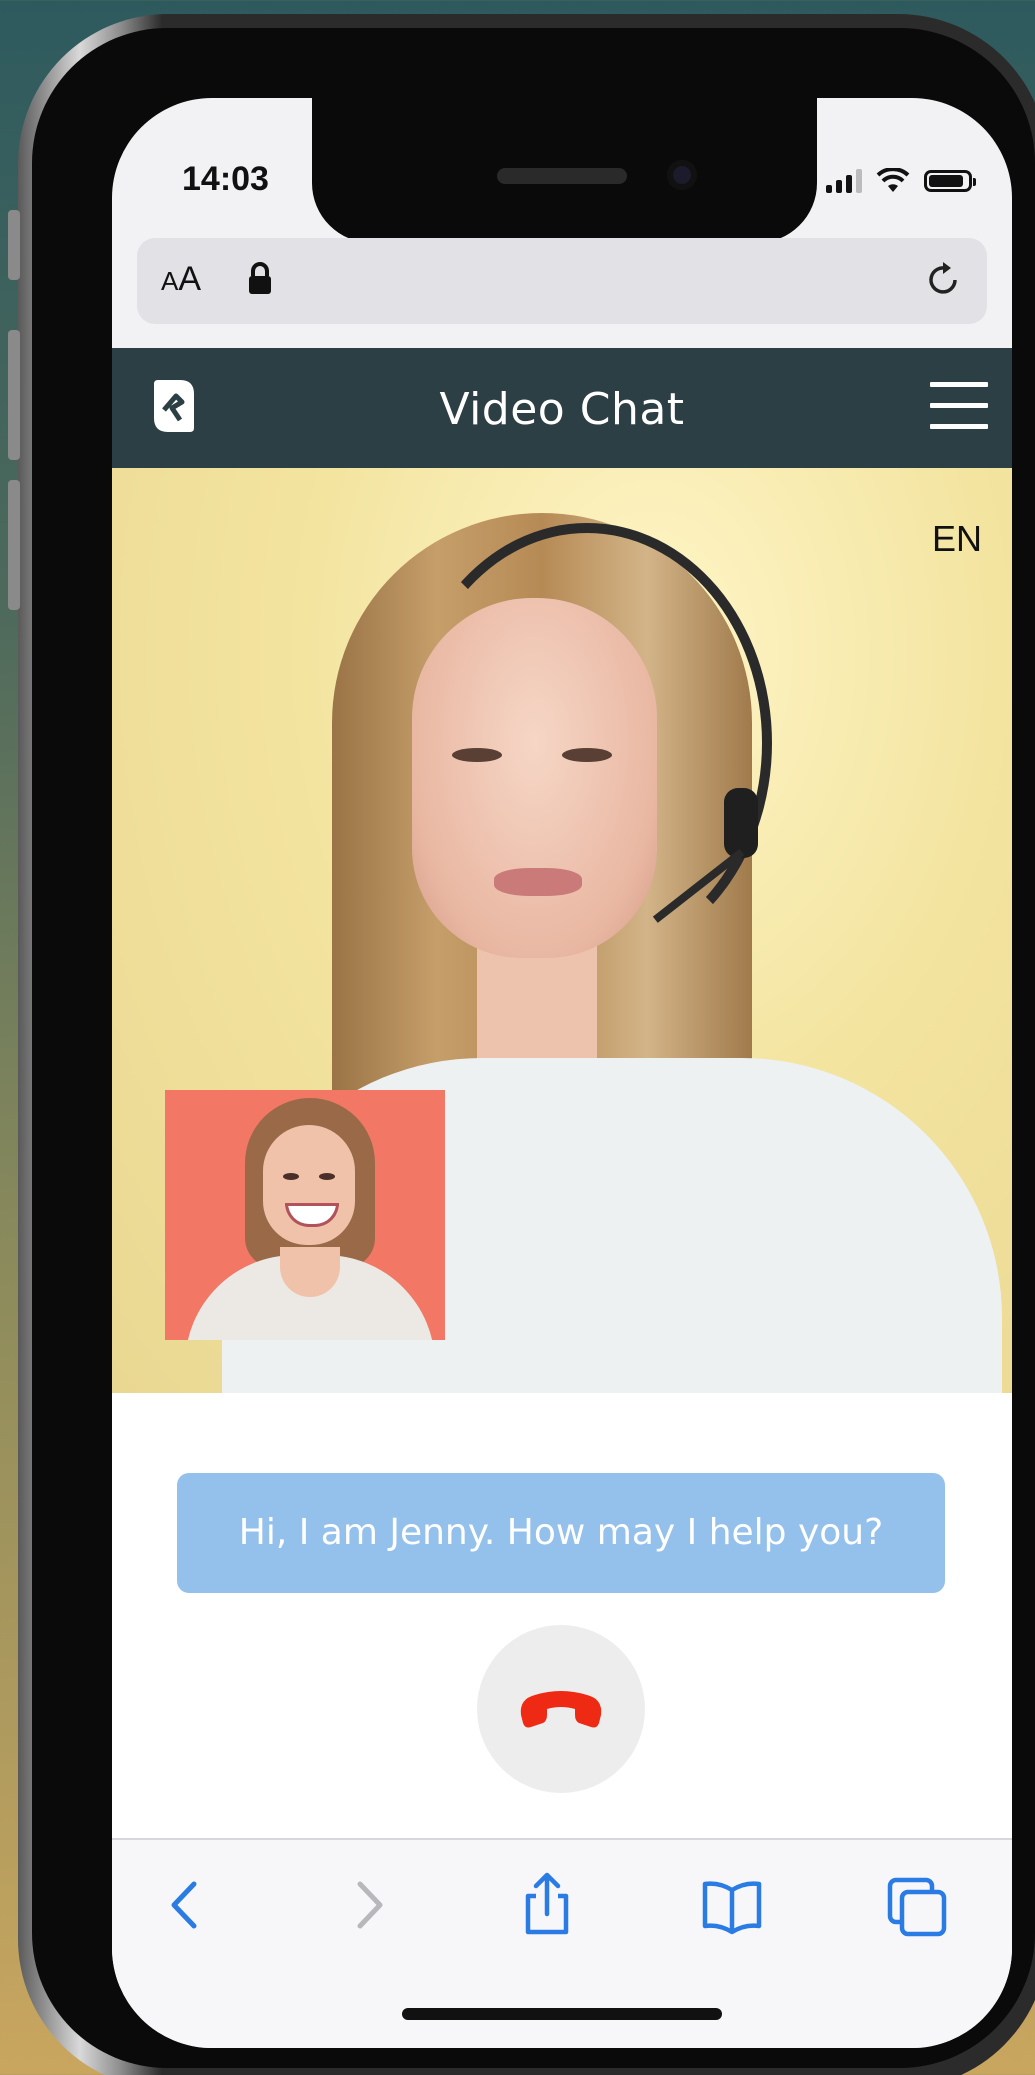  Describe the element at coordinates (14, 395) in the screenshot. I see `volume-up-button` at that location.